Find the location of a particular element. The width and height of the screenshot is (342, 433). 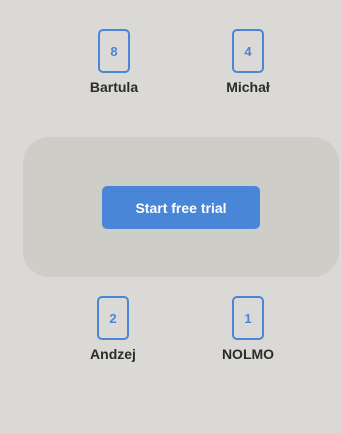

seat-bottom-right: 1 NOLMO is located at coordinates (248, 329).